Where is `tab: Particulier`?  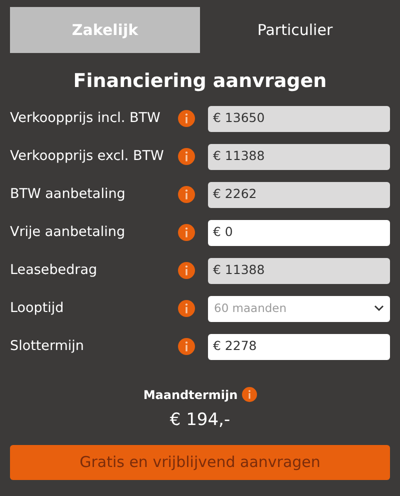 tab: Particulier is located at coordinates (295, 30).